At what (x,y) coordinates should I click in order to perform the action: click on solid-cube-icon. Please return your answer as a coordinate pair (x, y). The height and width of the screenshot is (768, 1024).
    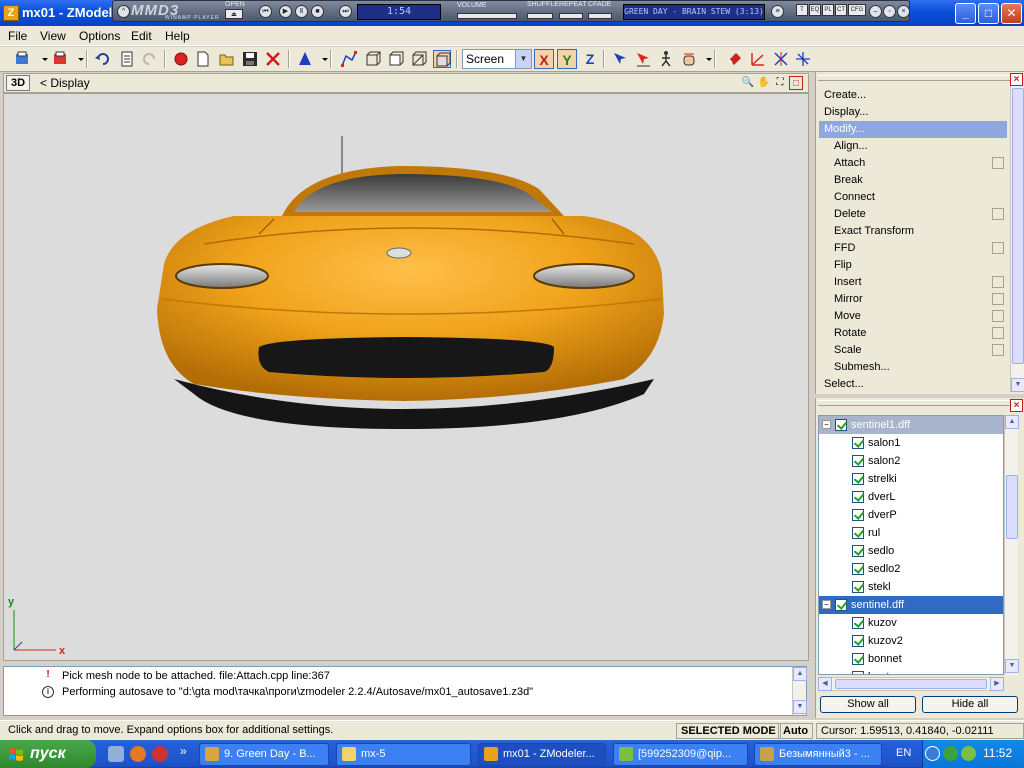
    Looking at the image, I should click on (442, 59).